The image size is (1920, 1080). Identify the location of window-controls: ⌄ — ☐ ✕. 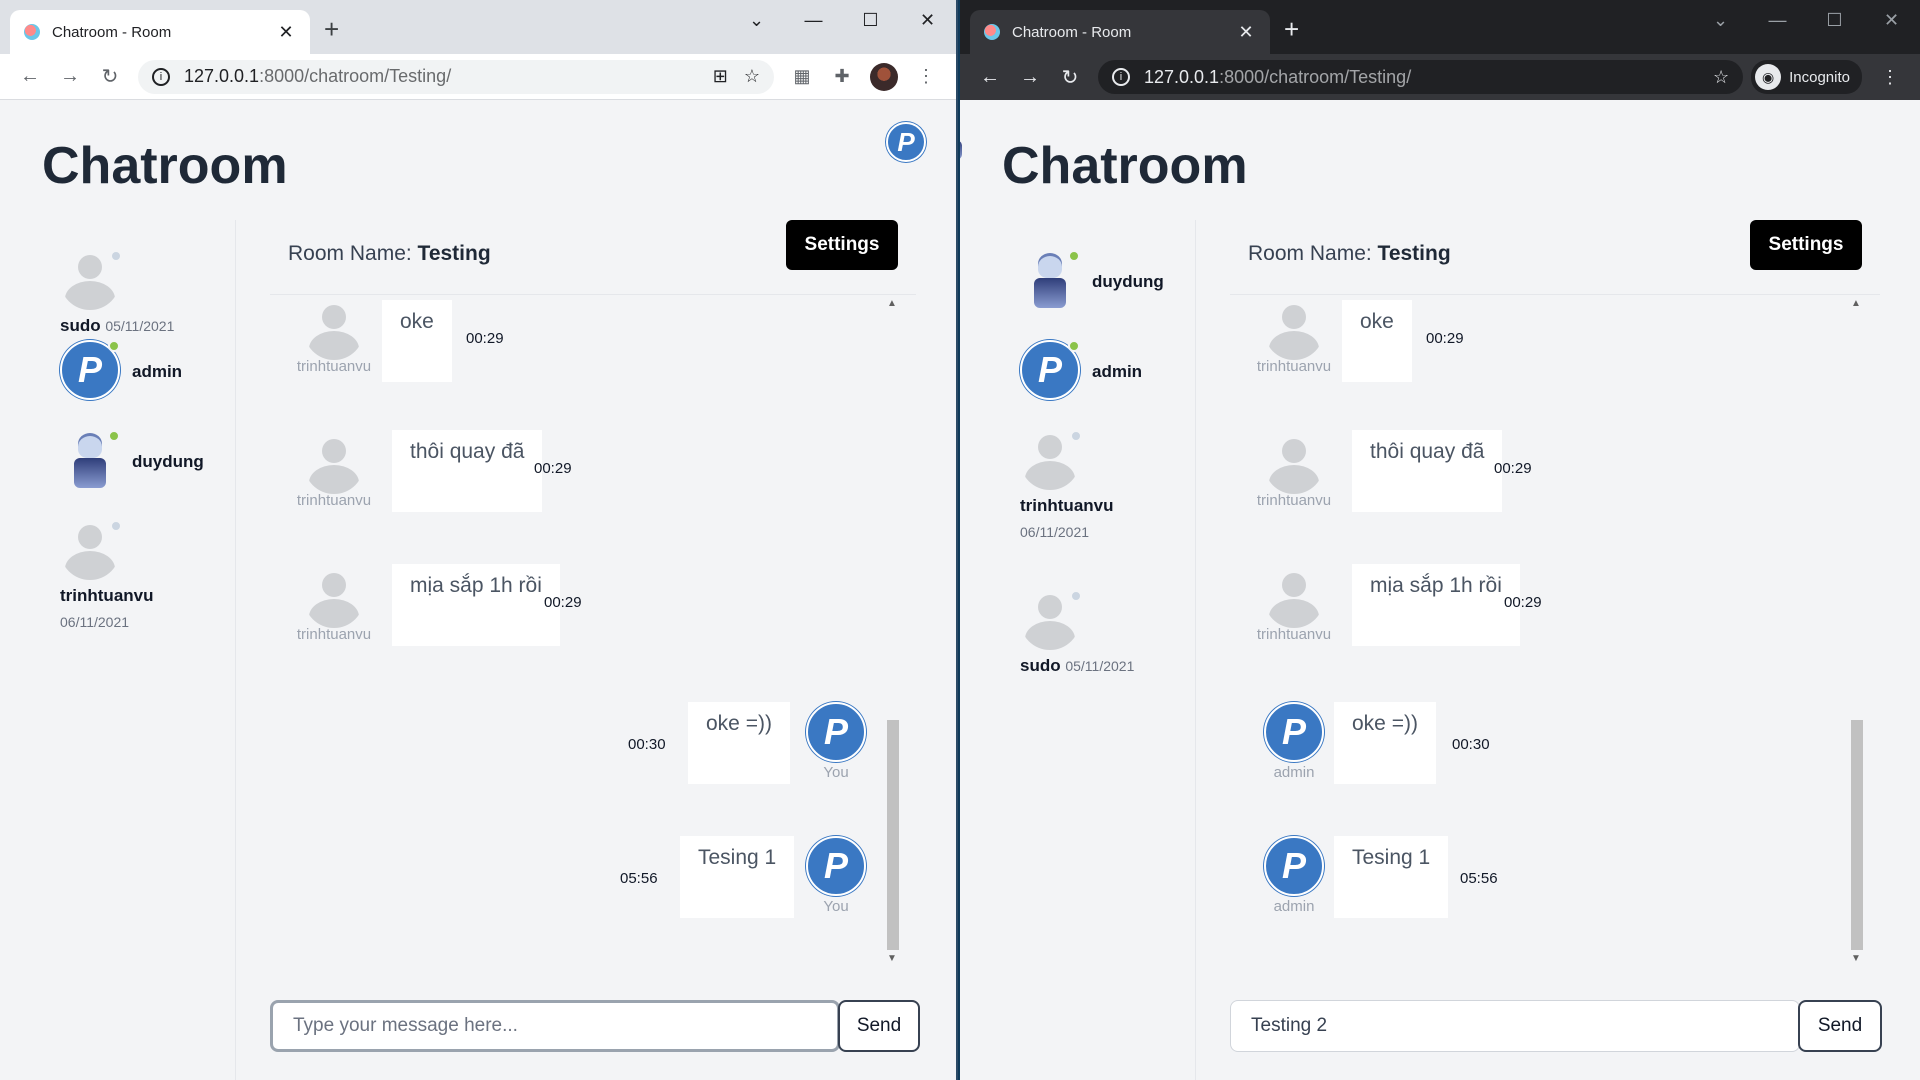
(1806, 20).